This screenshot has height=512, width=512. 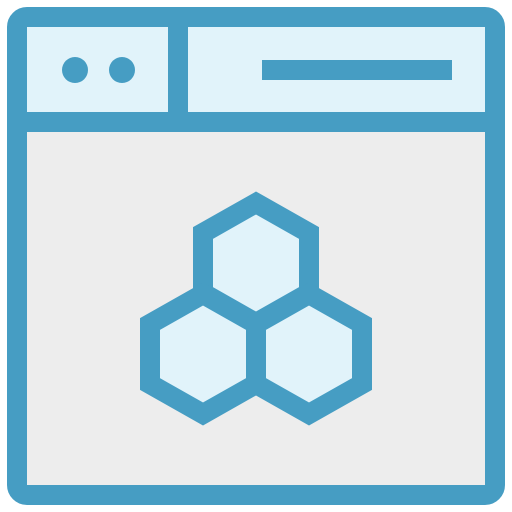 What do you see at coordinates (97, 69) in the screenshot?
I see `header-left-panel` at bounding box center [97, 69].